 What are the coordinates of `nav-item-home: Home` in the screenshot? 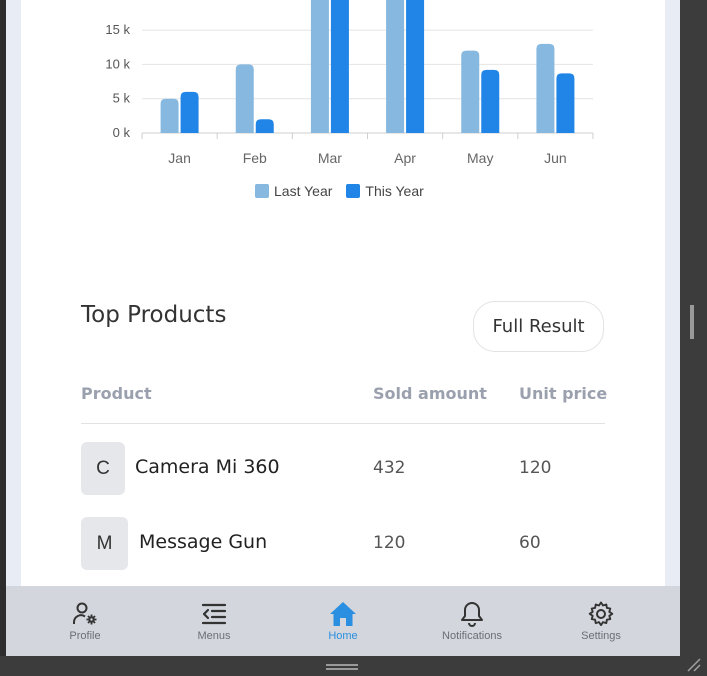 It's located at (343, 621).